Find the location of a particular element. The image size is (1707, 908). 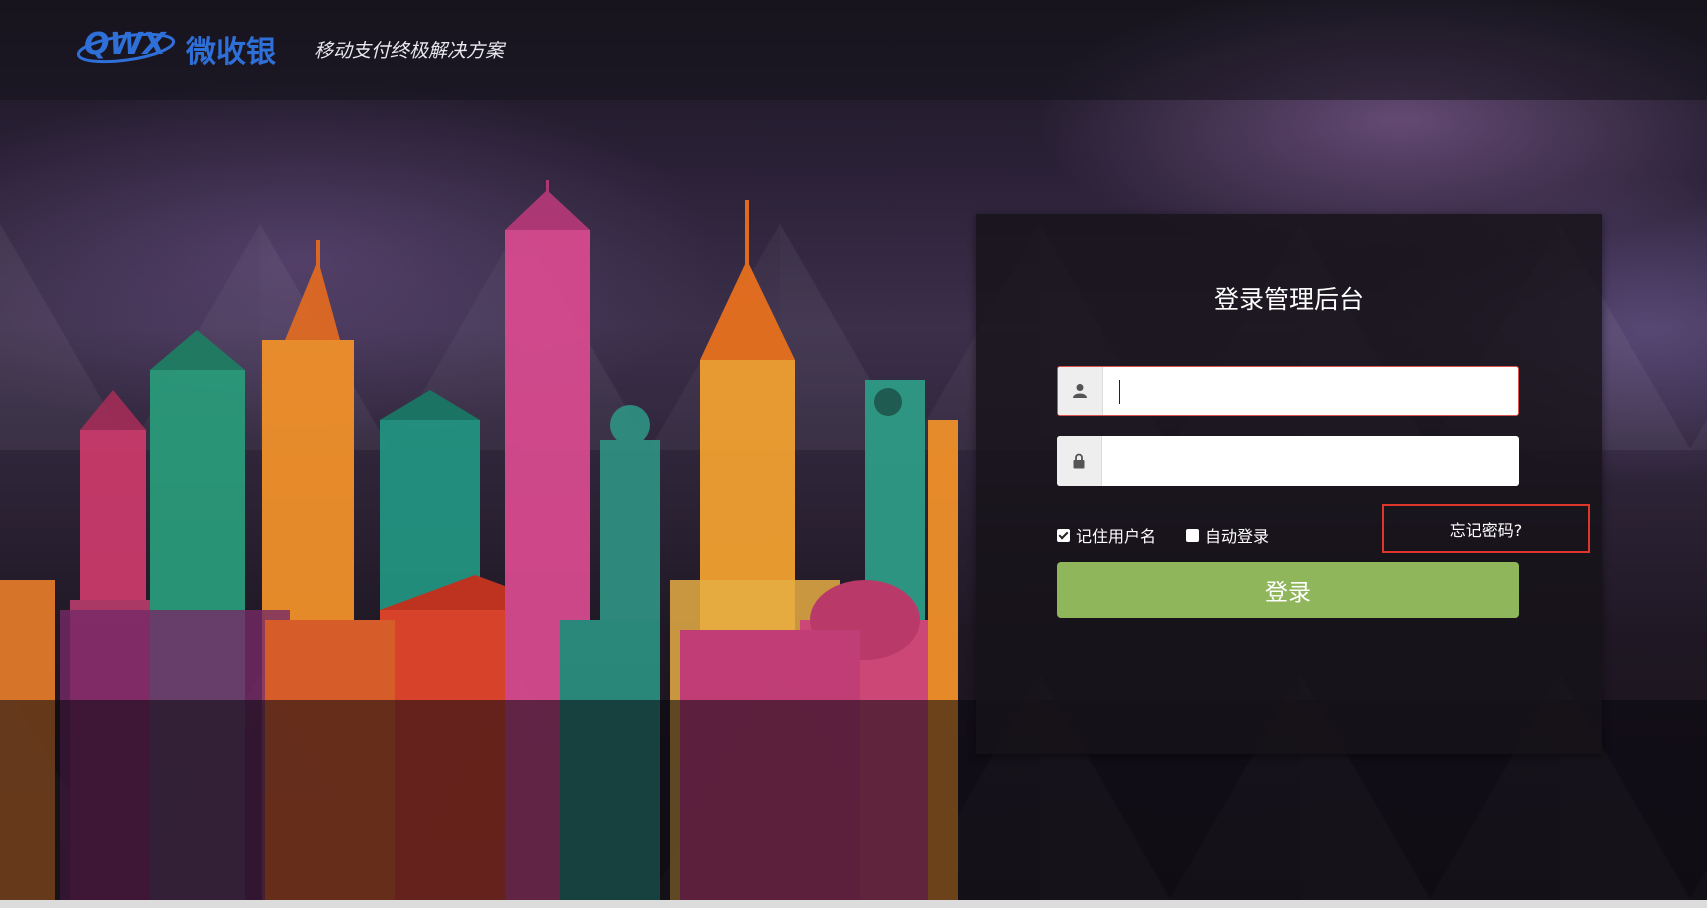

qwx-logo: QWX 微收银 is located at coordinates (191, 47).